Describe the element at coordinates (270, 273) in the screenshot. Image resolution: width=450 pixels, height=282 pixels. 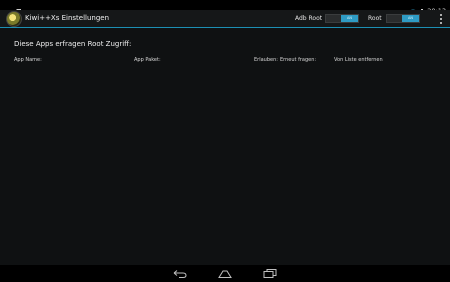
I see `recent-apps-icon` at that location.